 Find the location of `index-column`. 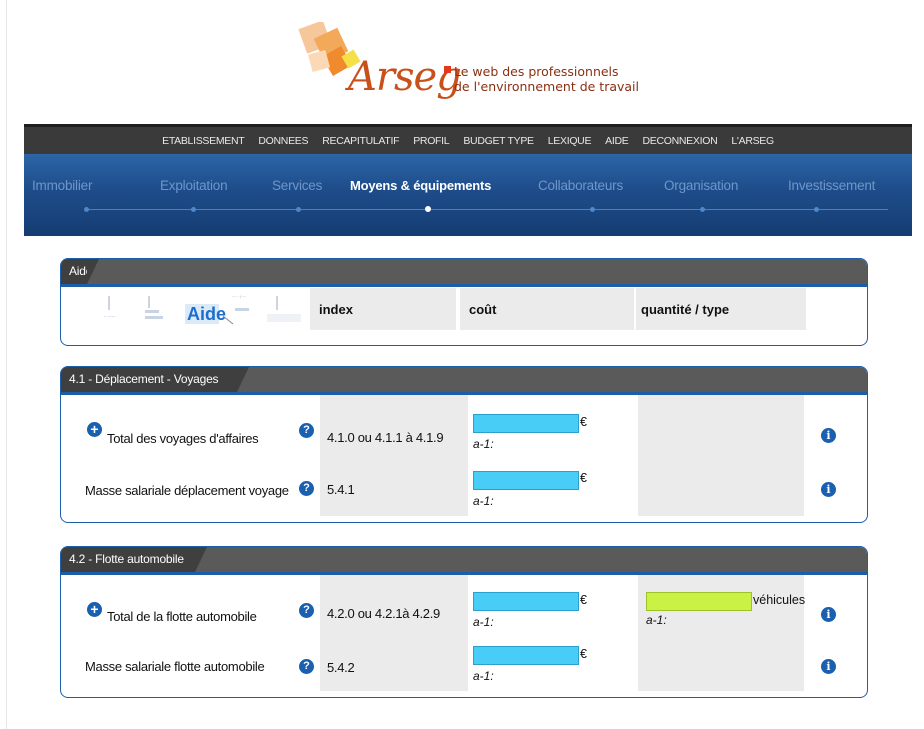

index-column is located at coordinates (394, 455).